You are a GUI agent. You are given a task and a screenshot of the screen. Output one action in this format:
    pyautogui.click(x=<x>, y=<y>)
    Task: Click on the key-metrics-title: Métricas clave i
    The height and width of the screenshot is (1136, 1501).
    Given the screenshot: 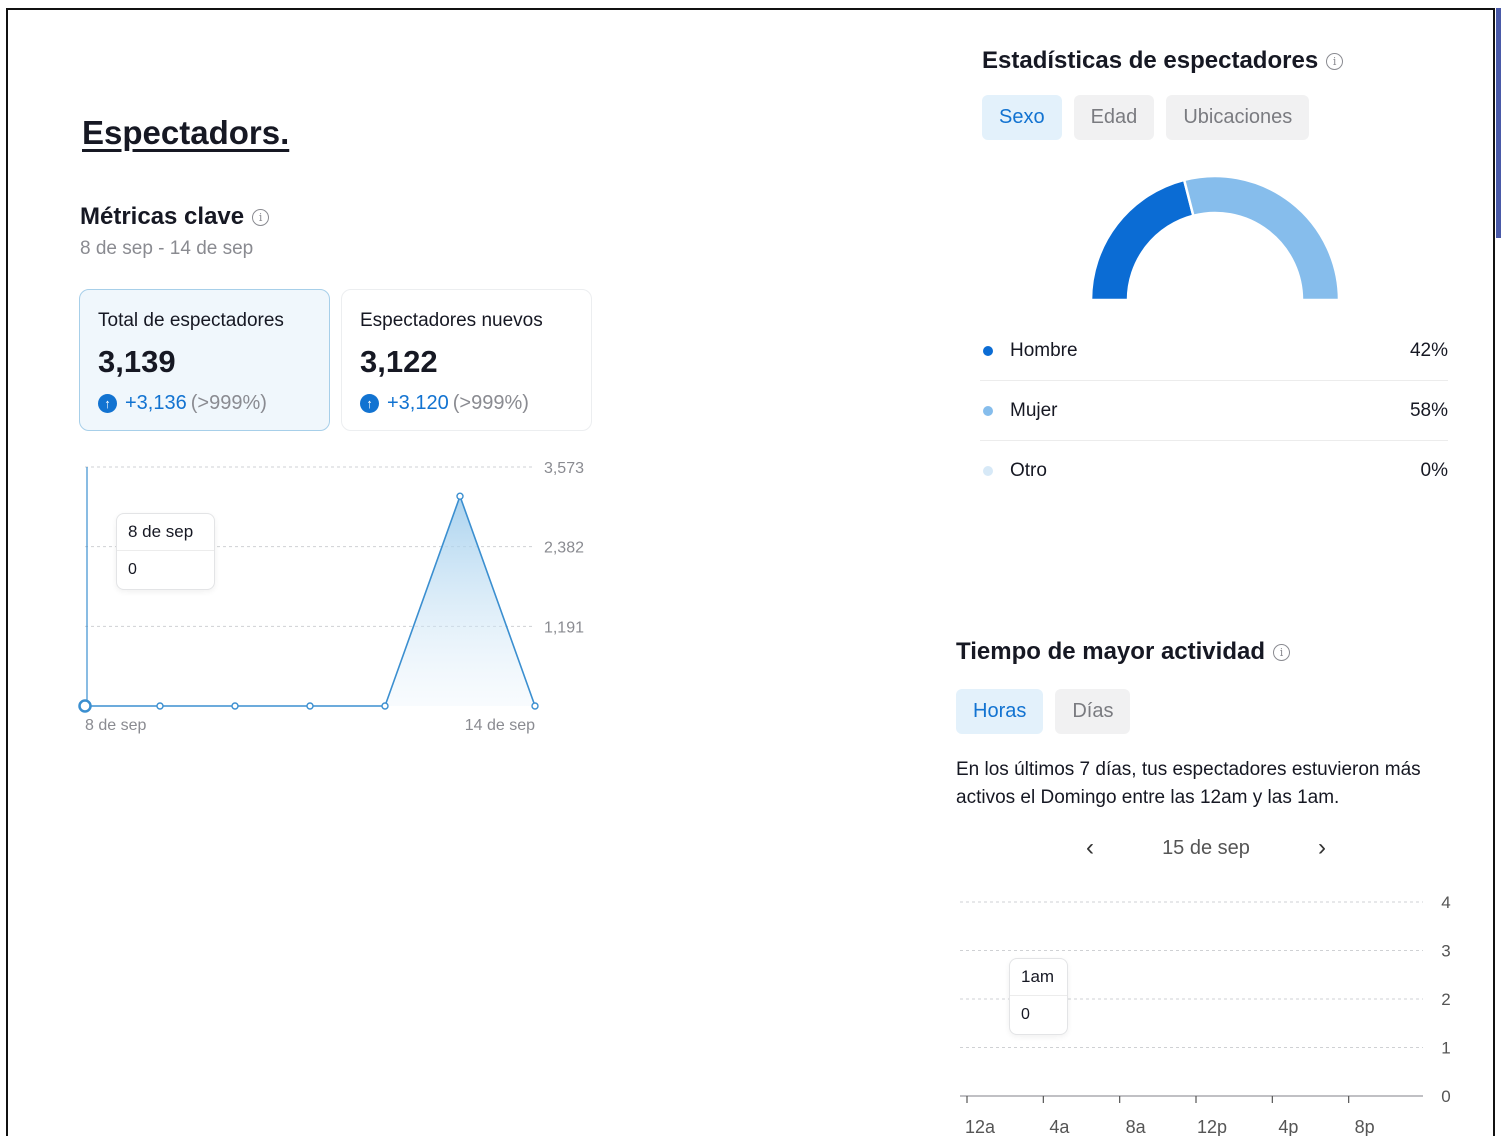 What is the action you would take?
    pyautogui.click(x=175, y=217)
    